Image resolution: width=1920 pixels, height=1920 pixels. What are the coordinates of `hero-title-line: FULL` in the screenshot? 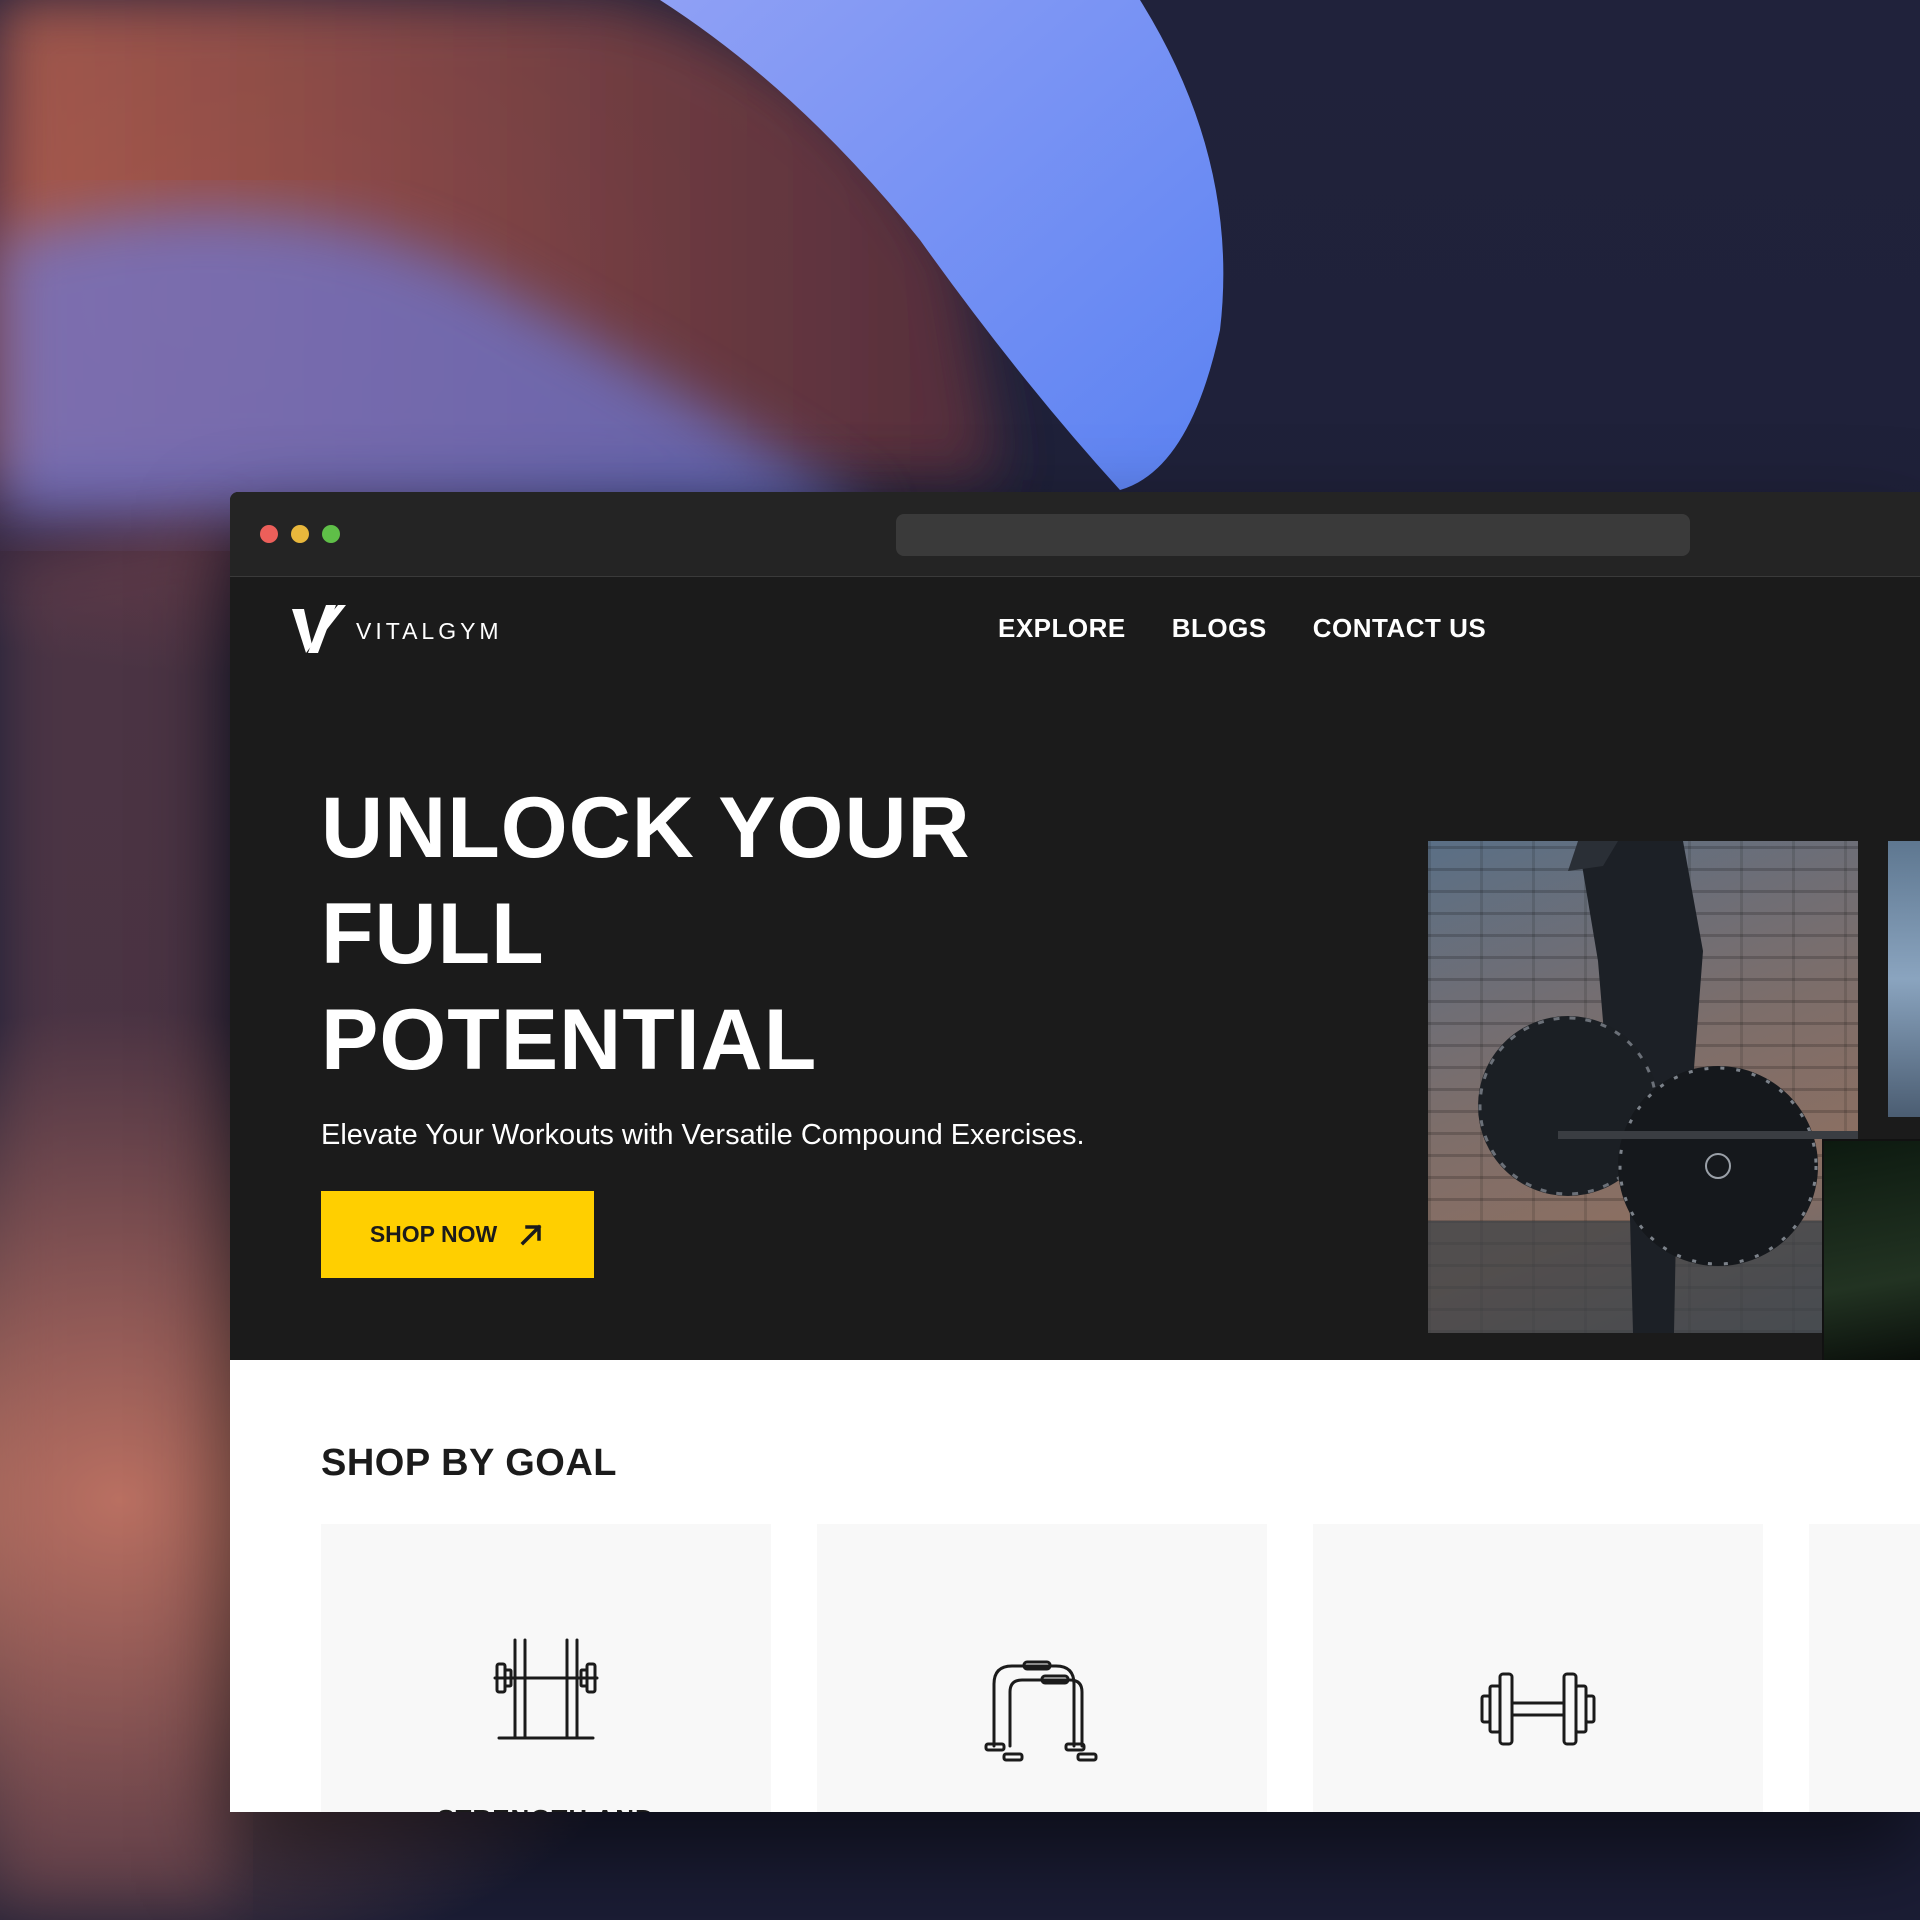 It's located at (433, 934).